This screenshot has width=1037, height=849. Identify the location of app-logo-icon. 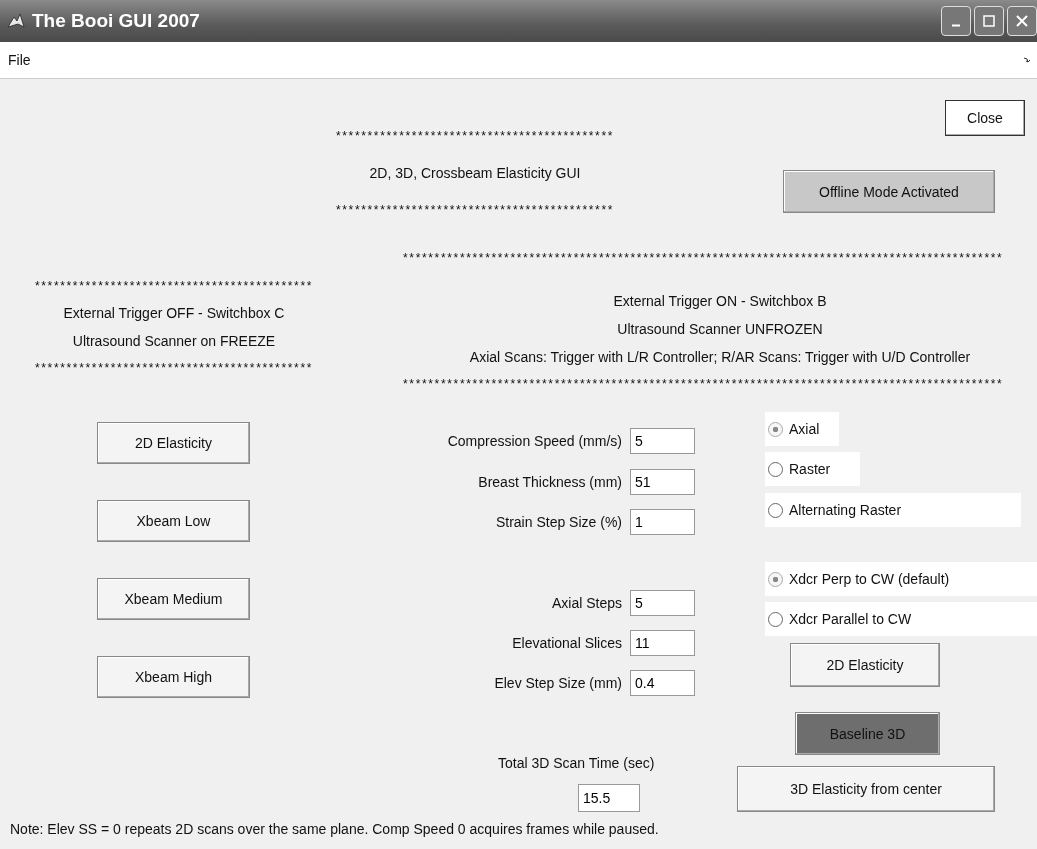
(16, 21).